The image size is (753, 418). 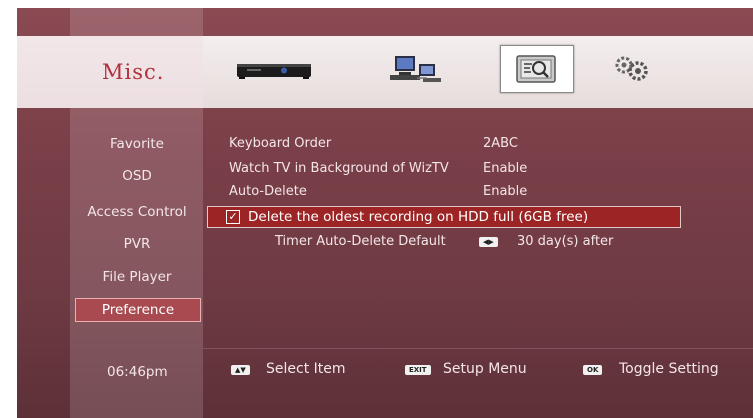 I want to click on setting-value-timer-auto-delete: 30 day(s) after, so click(x=565, y=241).